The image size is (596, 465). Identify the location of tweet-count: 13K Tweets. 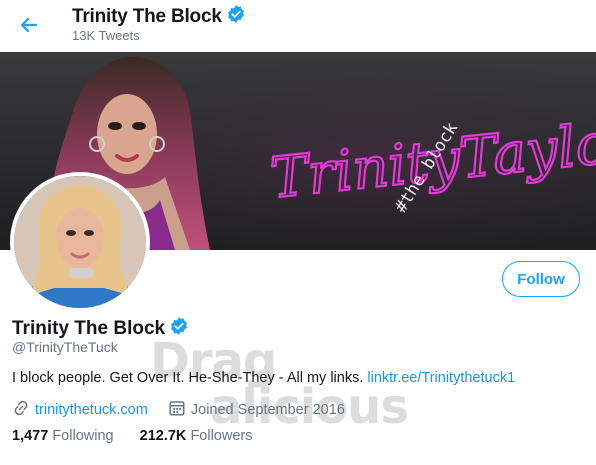
(106, 35).